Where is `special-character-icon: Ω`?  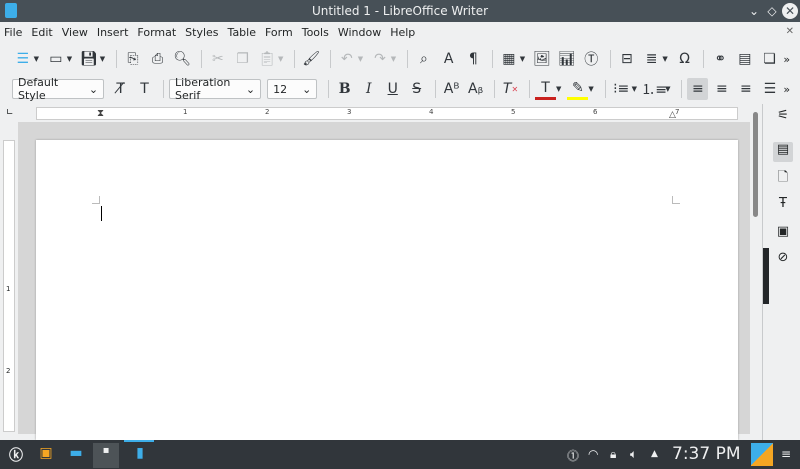
special-character-icon: Ω is located at coordinates (685, 59).